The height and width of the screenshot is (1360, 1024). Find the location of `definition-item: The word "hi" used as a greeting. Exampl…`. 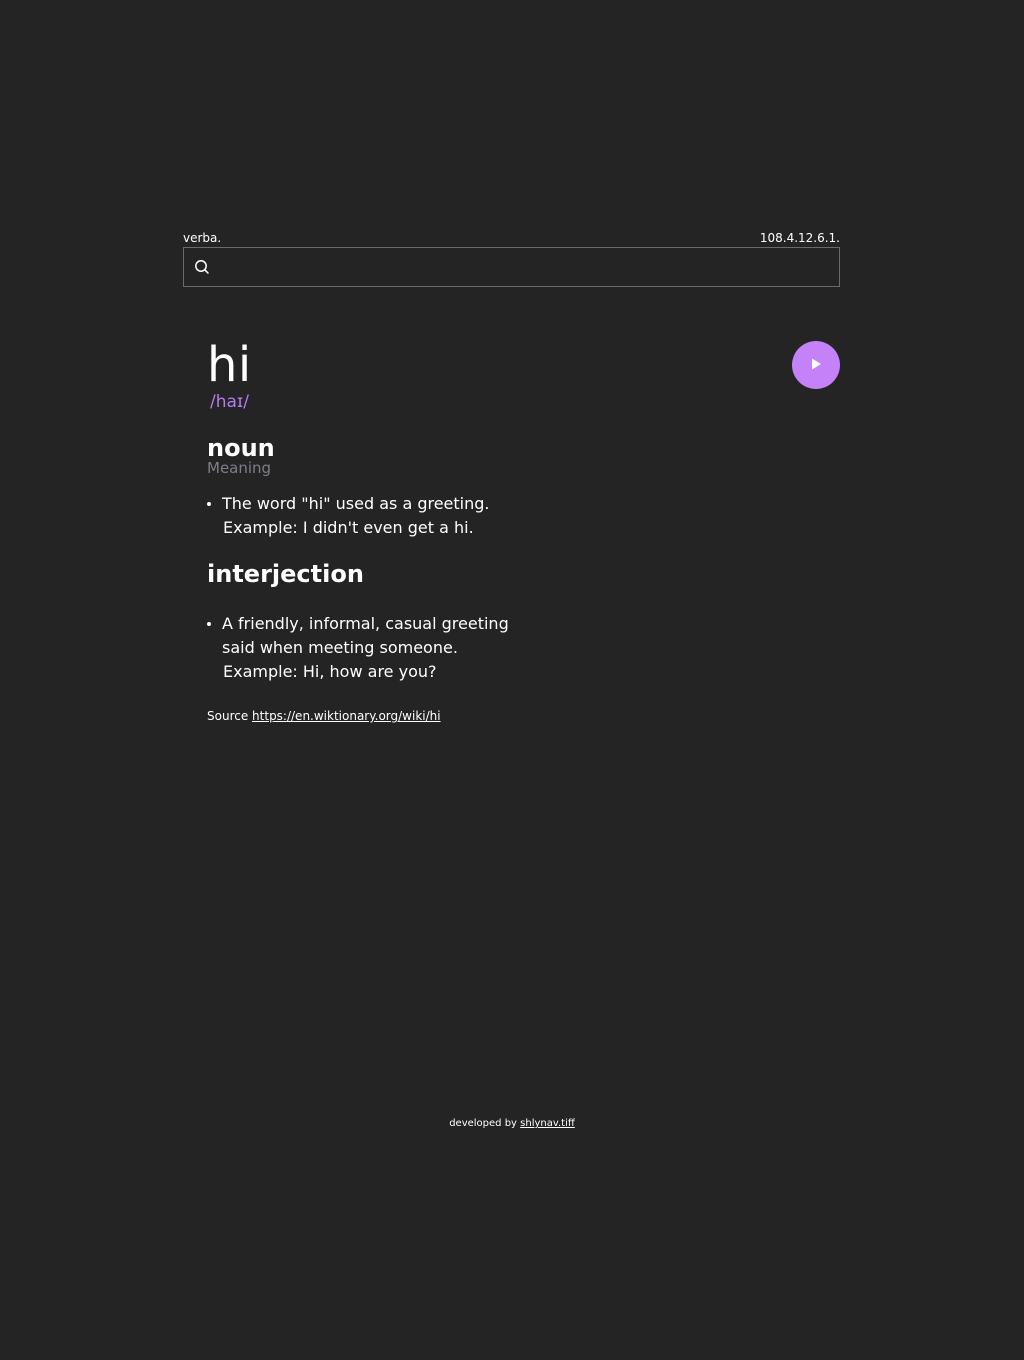

definition-item: The word "hi" used as a greeting. Exampl… is located at coordinates (523, 516).